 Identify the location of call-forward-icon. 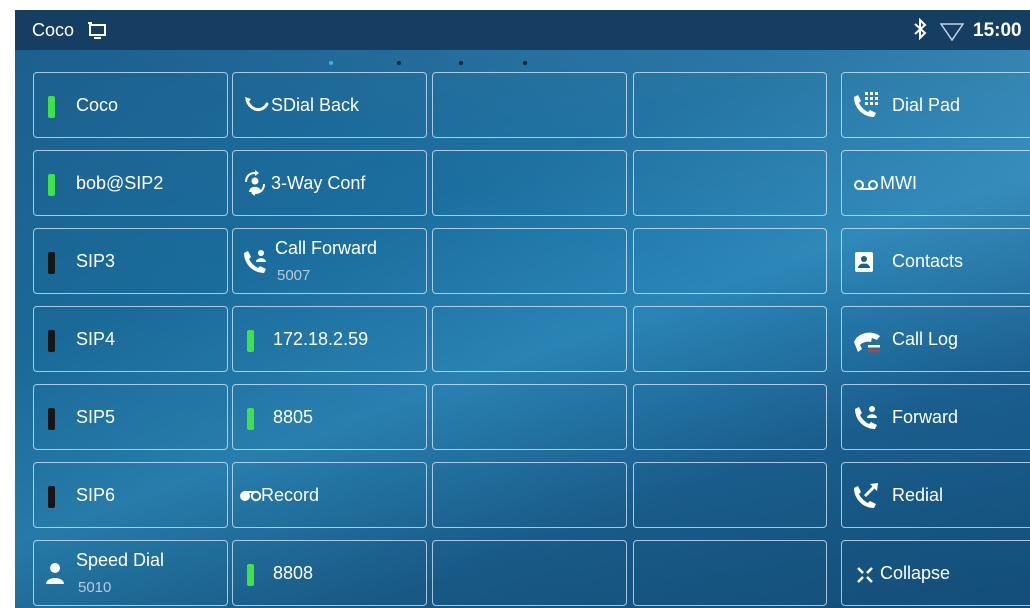
(256, 263).